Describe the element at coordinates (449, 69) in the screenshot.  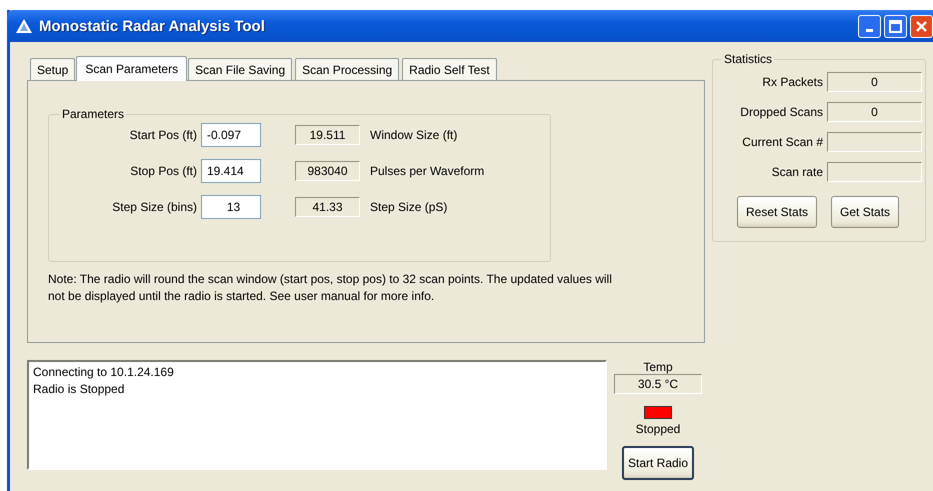
I see `tab: Radio Self Test` at that location.